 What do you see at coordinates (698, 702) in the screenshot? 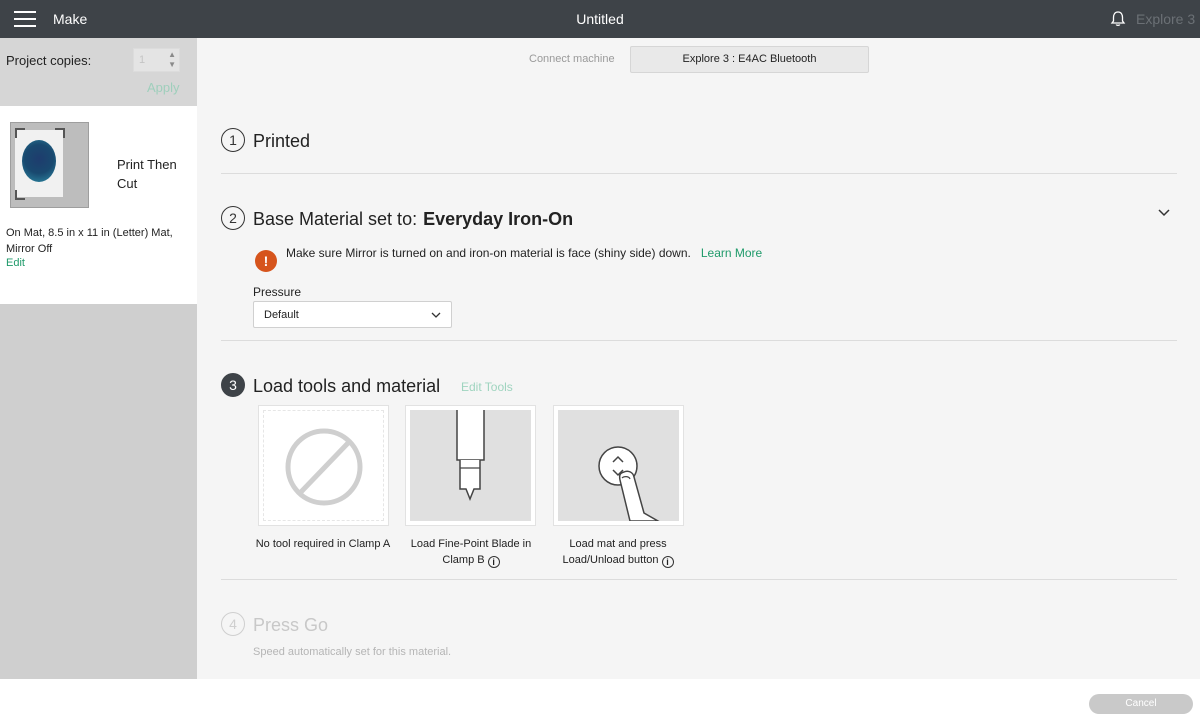
I see `bottom-bar: Cancel` at bounding box center [698, 702].